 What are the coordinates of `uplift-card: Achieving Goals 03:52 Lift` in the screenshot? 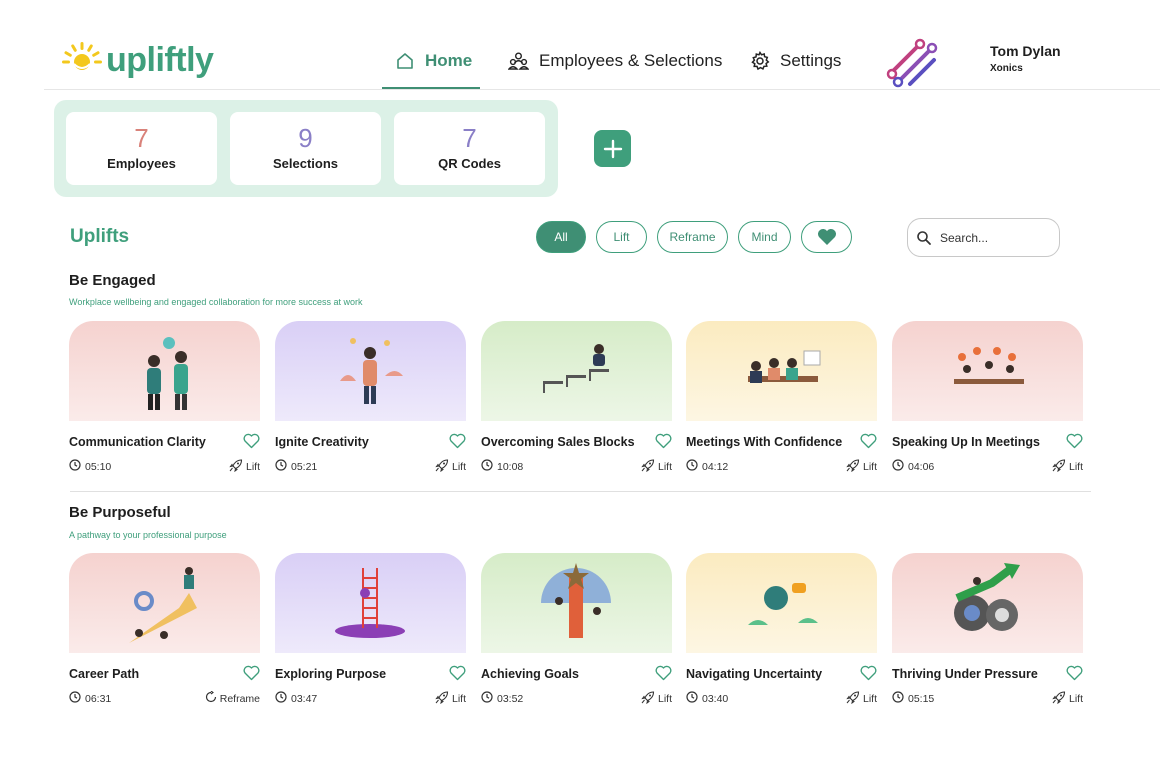 It's located at (576, 629).